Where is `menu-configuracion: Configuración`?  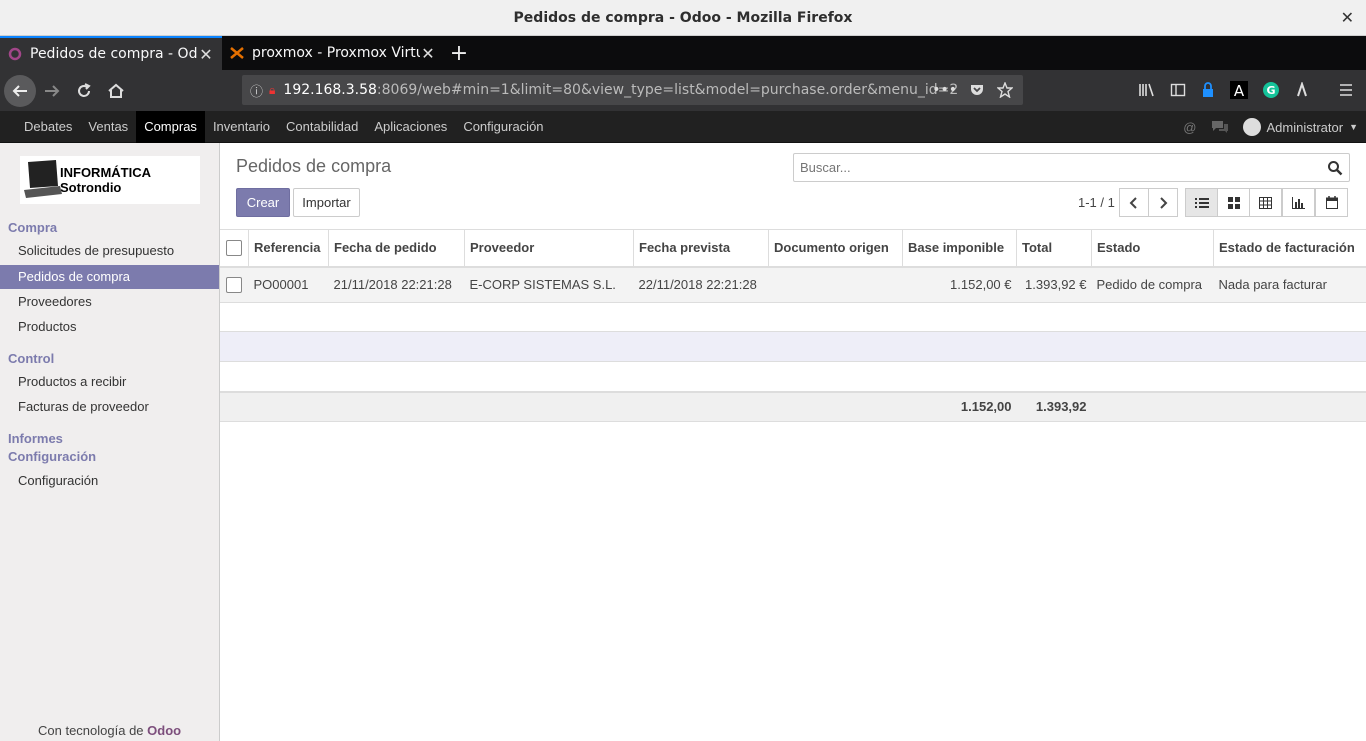 menu-configuracion: Configuración is located at coordinates (503, 127).